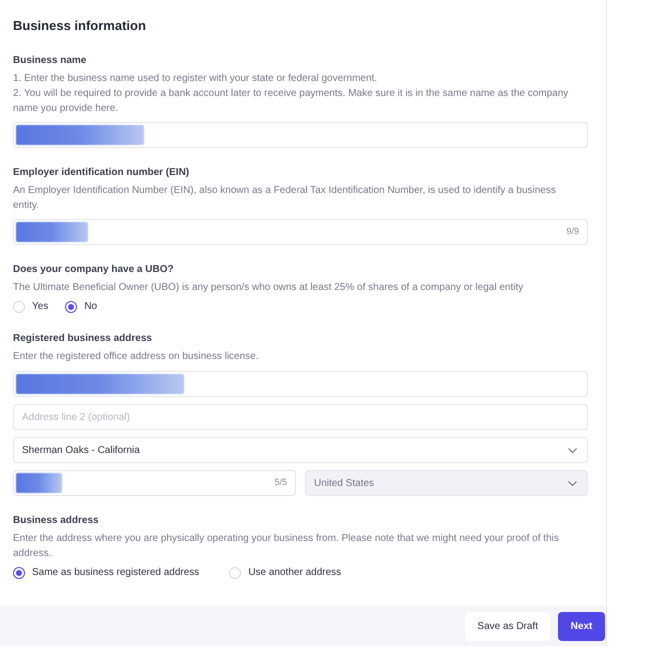 The height and width of the screenshot is (659, 648). What do you see at coordinates (94, 270) in the screenshot?
I see `field-label: Does your company have a UBO?` at bounding box center [94, 270].